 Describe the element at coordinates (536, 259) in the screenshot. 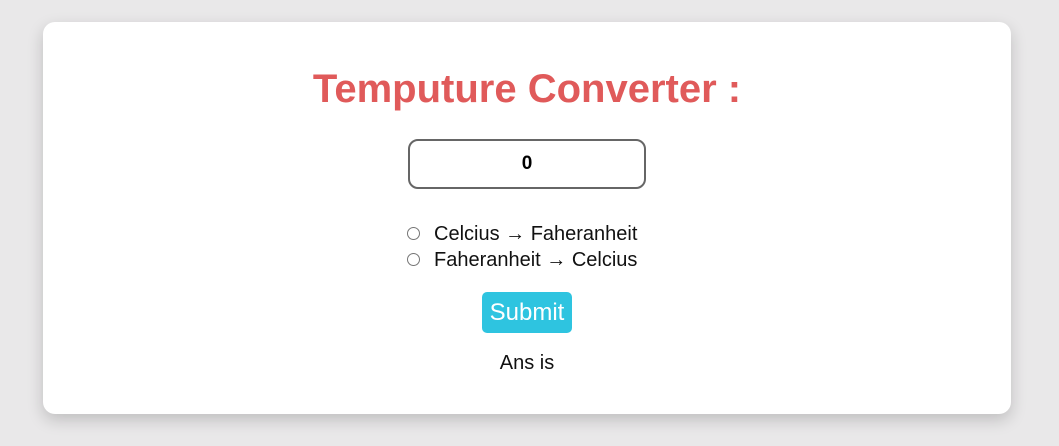

I see `option-label: Faheranheit → Celcius` at that location.